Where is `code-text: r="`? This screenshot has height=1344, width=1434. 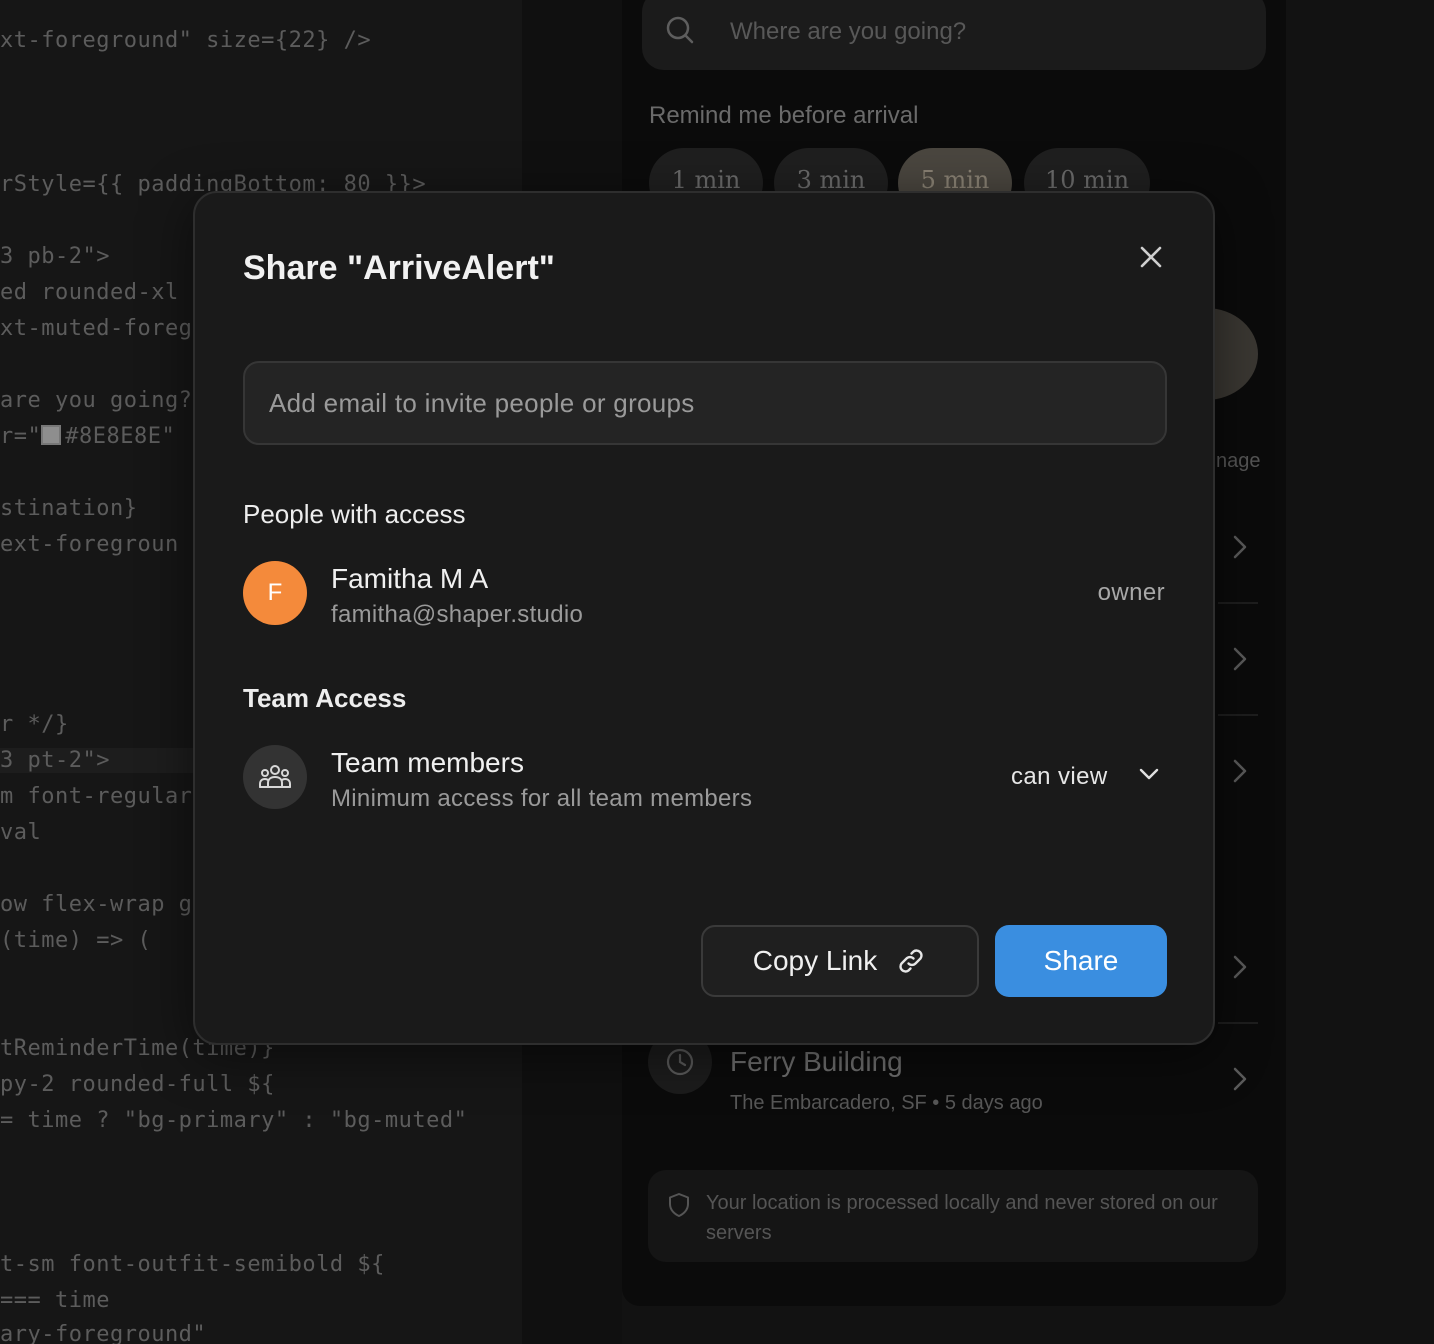
code-text: r=" is located at coordinates (21, 436).